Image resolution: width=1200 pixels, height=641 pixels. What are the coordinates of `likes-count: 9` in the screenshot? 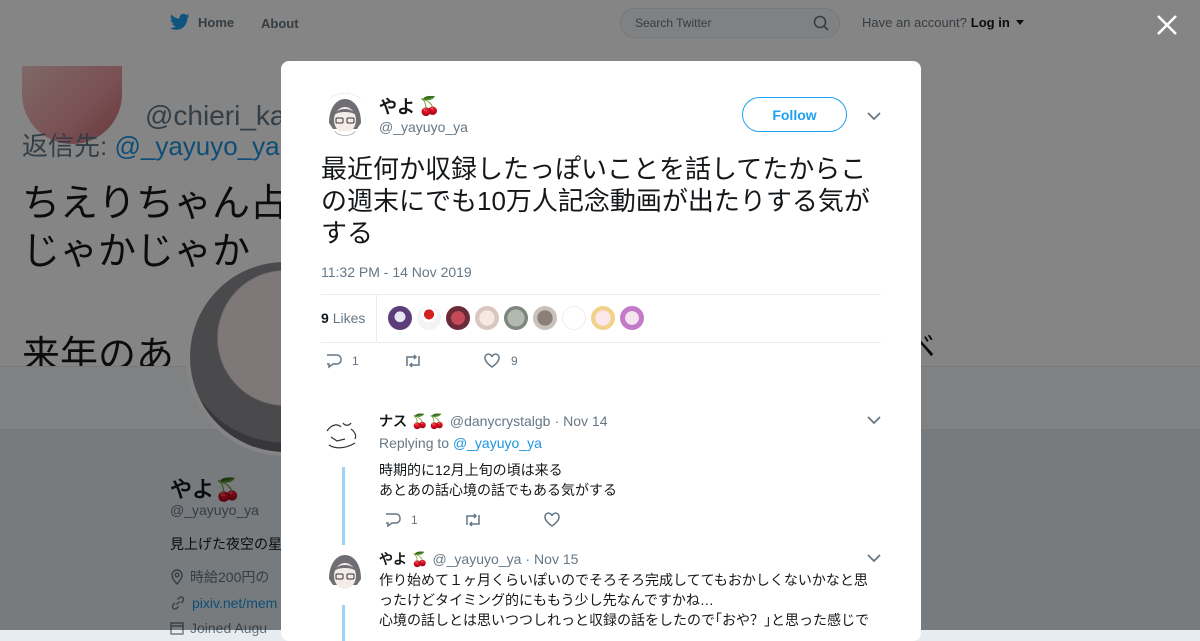 It's located at (325, 318).